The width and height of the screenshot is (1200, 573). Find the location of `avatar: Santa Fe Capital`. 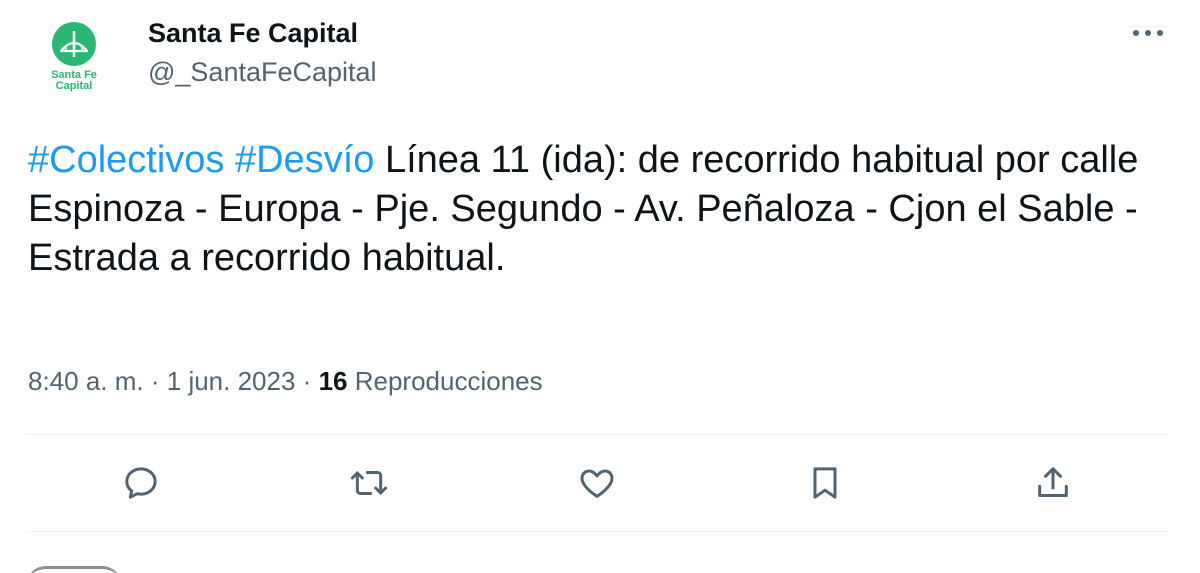

avatar: Santa Fe Capital is located at coordinates (74, 62).